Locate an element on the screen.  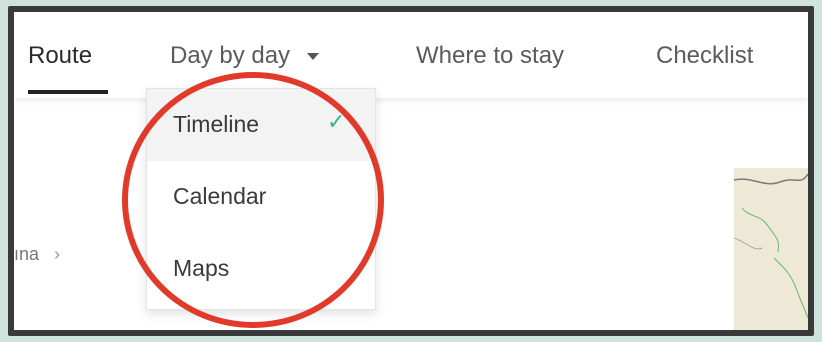
tab-checklist-label: Checklist is located at coordinates (705, 55).